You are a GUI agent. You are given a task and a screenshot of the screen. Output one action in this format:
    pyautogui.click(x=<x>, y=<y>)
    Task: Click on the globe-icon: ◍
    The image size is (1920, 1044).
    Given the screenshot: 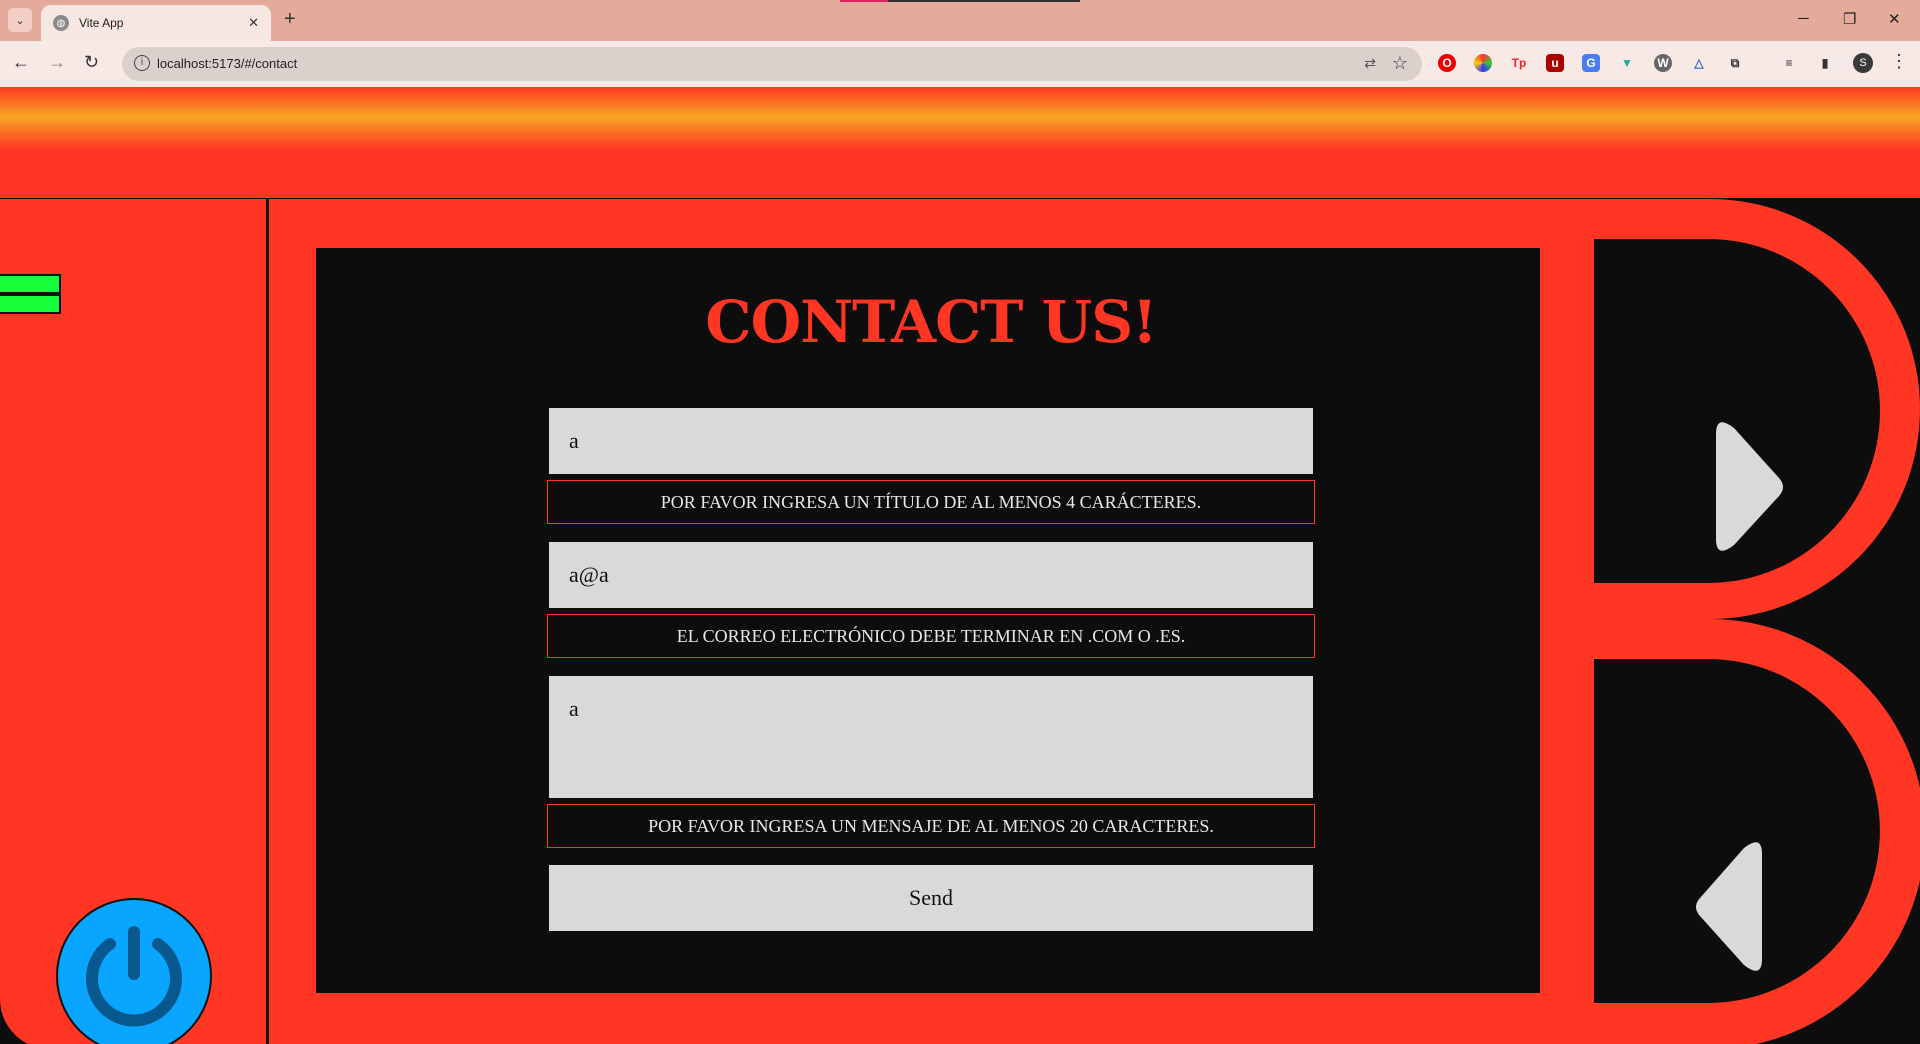 What is the action you would take?
    pyautogui.click(x=61, y=23)
    